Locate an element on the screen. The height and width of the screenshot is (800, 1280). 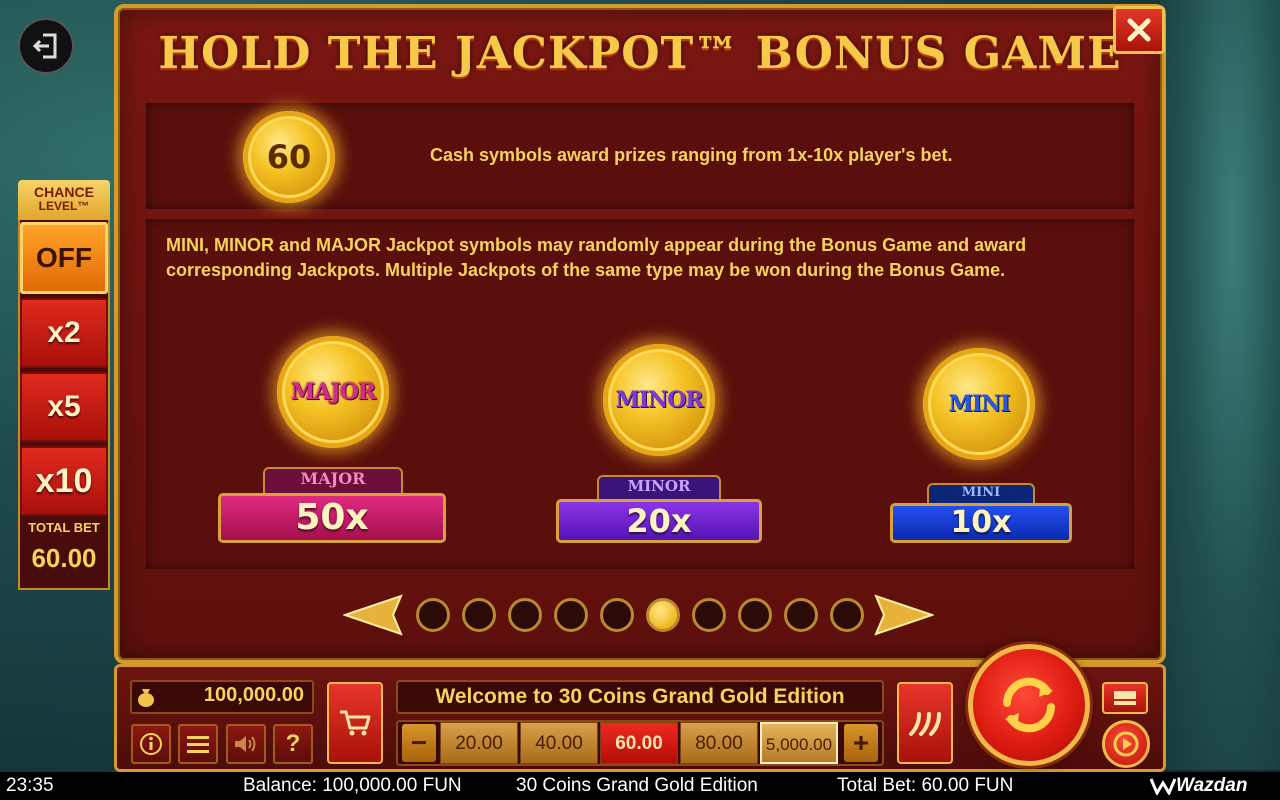
page-title: HOLD THE JACKPOT™ BONUS GAME is located at coordinates (640, 53).